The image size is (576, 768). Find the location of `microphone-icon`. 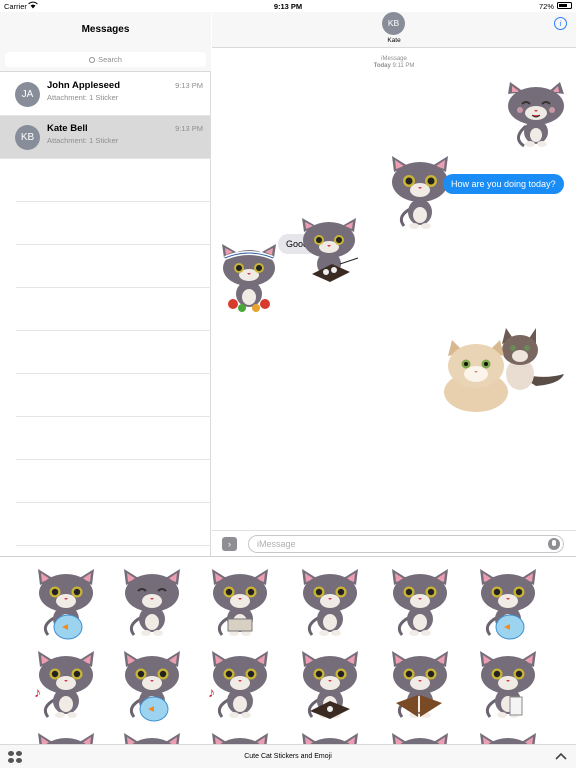

microphone-icon is located at coordinates (554, 544).